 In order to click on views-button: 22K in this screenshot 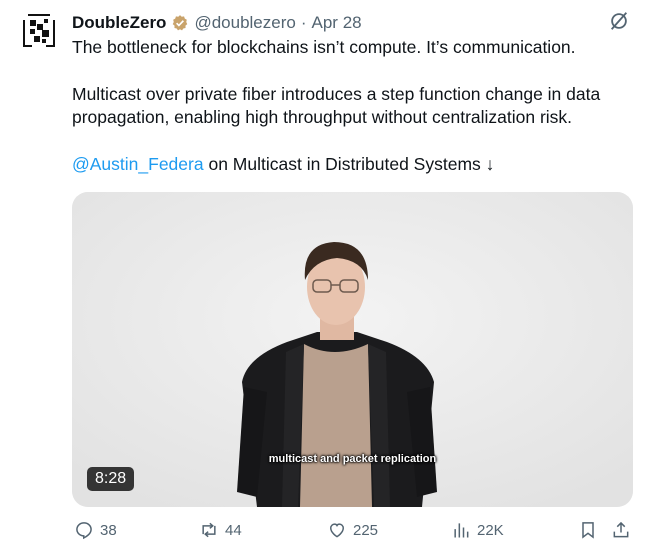, I will do `click(477, 530)`.